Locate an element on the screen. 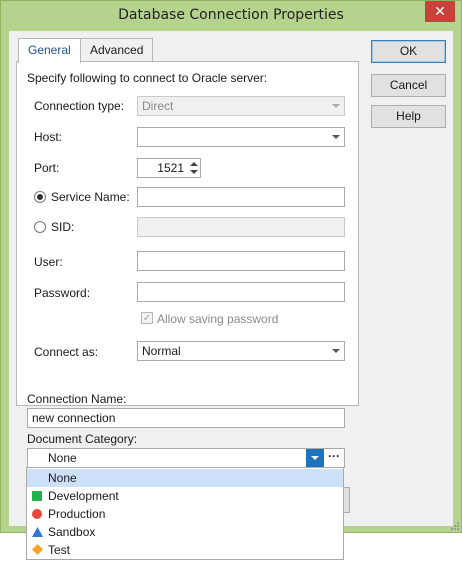 This screenshot has height=566, width=462. connection-type-label: Connection type: is located at coordinates (79, 106).